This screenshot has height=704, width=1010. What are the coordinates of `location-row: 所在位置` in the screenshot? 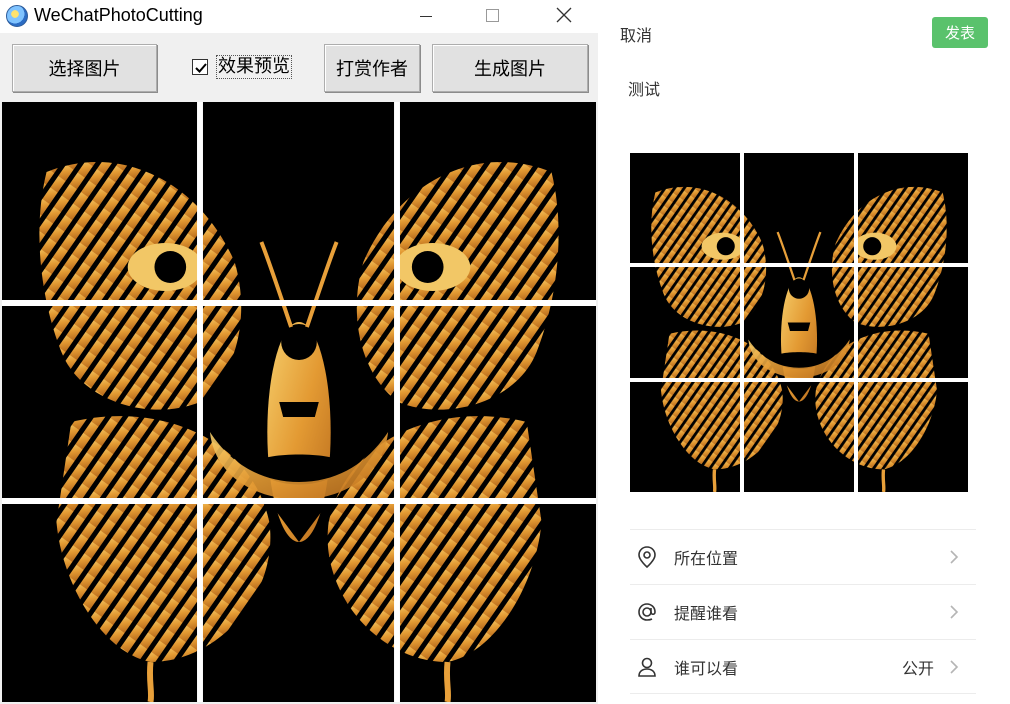 It's located at (803, 556).